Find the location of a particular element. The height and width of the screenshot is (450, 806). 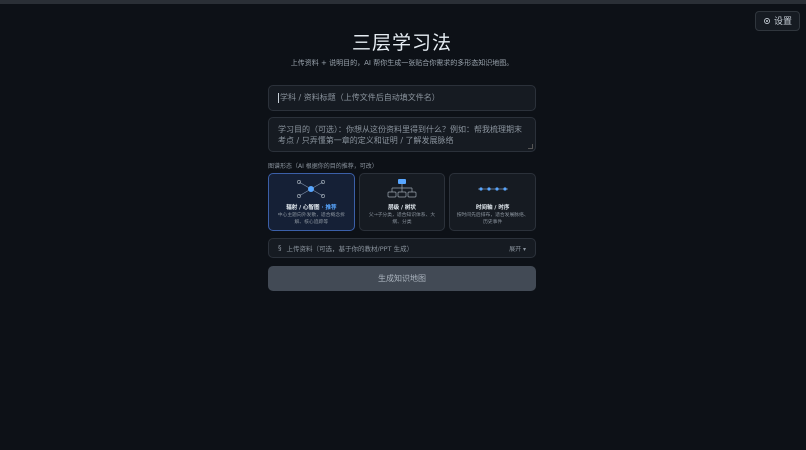

top-bar is located at coordinates (403, 2).